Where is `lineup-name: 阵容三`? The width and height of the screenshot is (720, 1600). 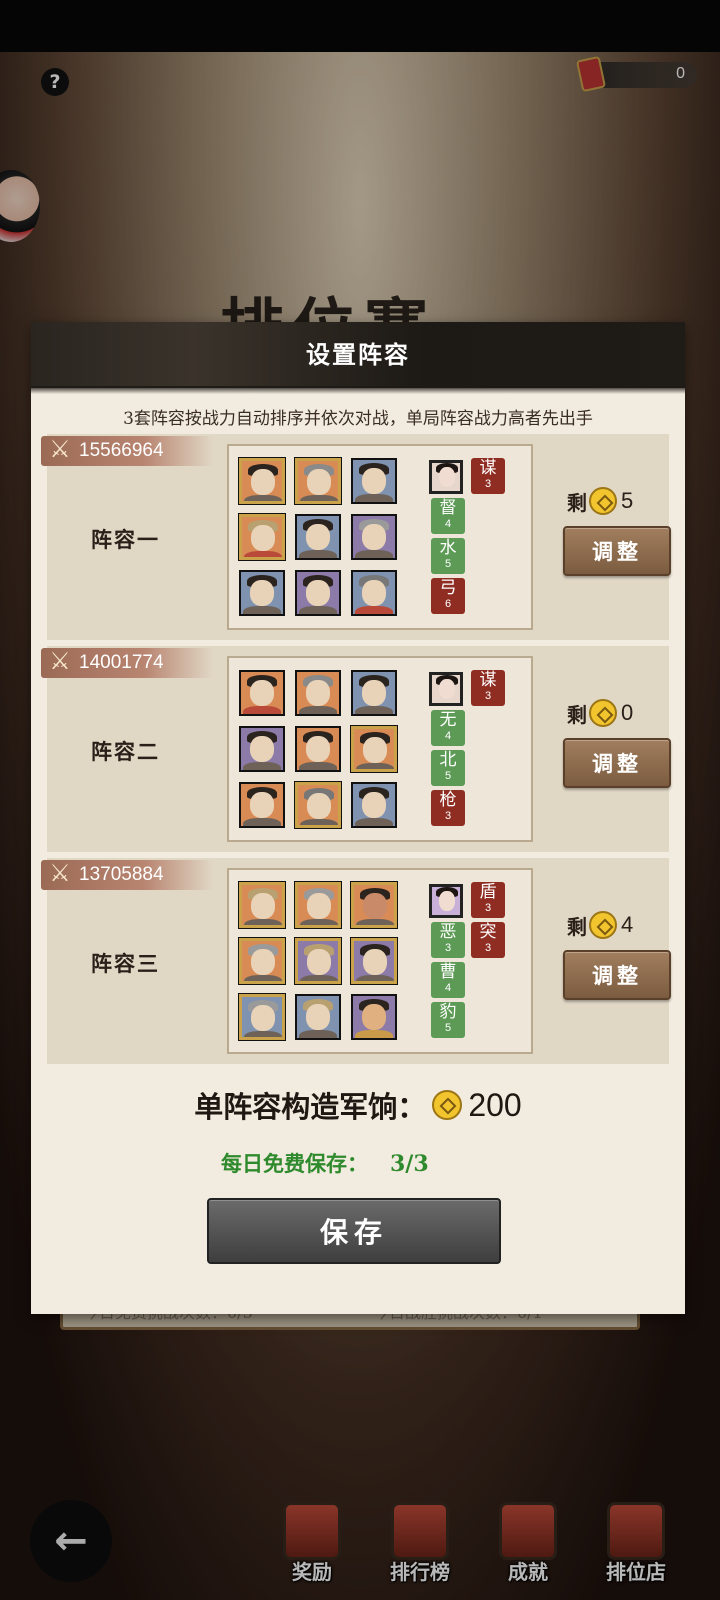
lineup-name: 阵容三 is located at coordinates (125, 963).